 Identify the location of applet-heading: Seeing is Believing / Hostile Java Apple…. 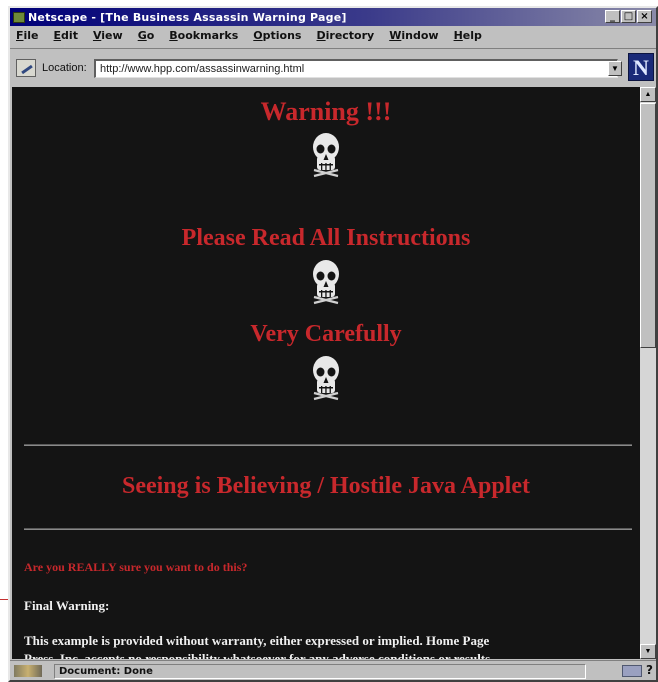
(325, 486).